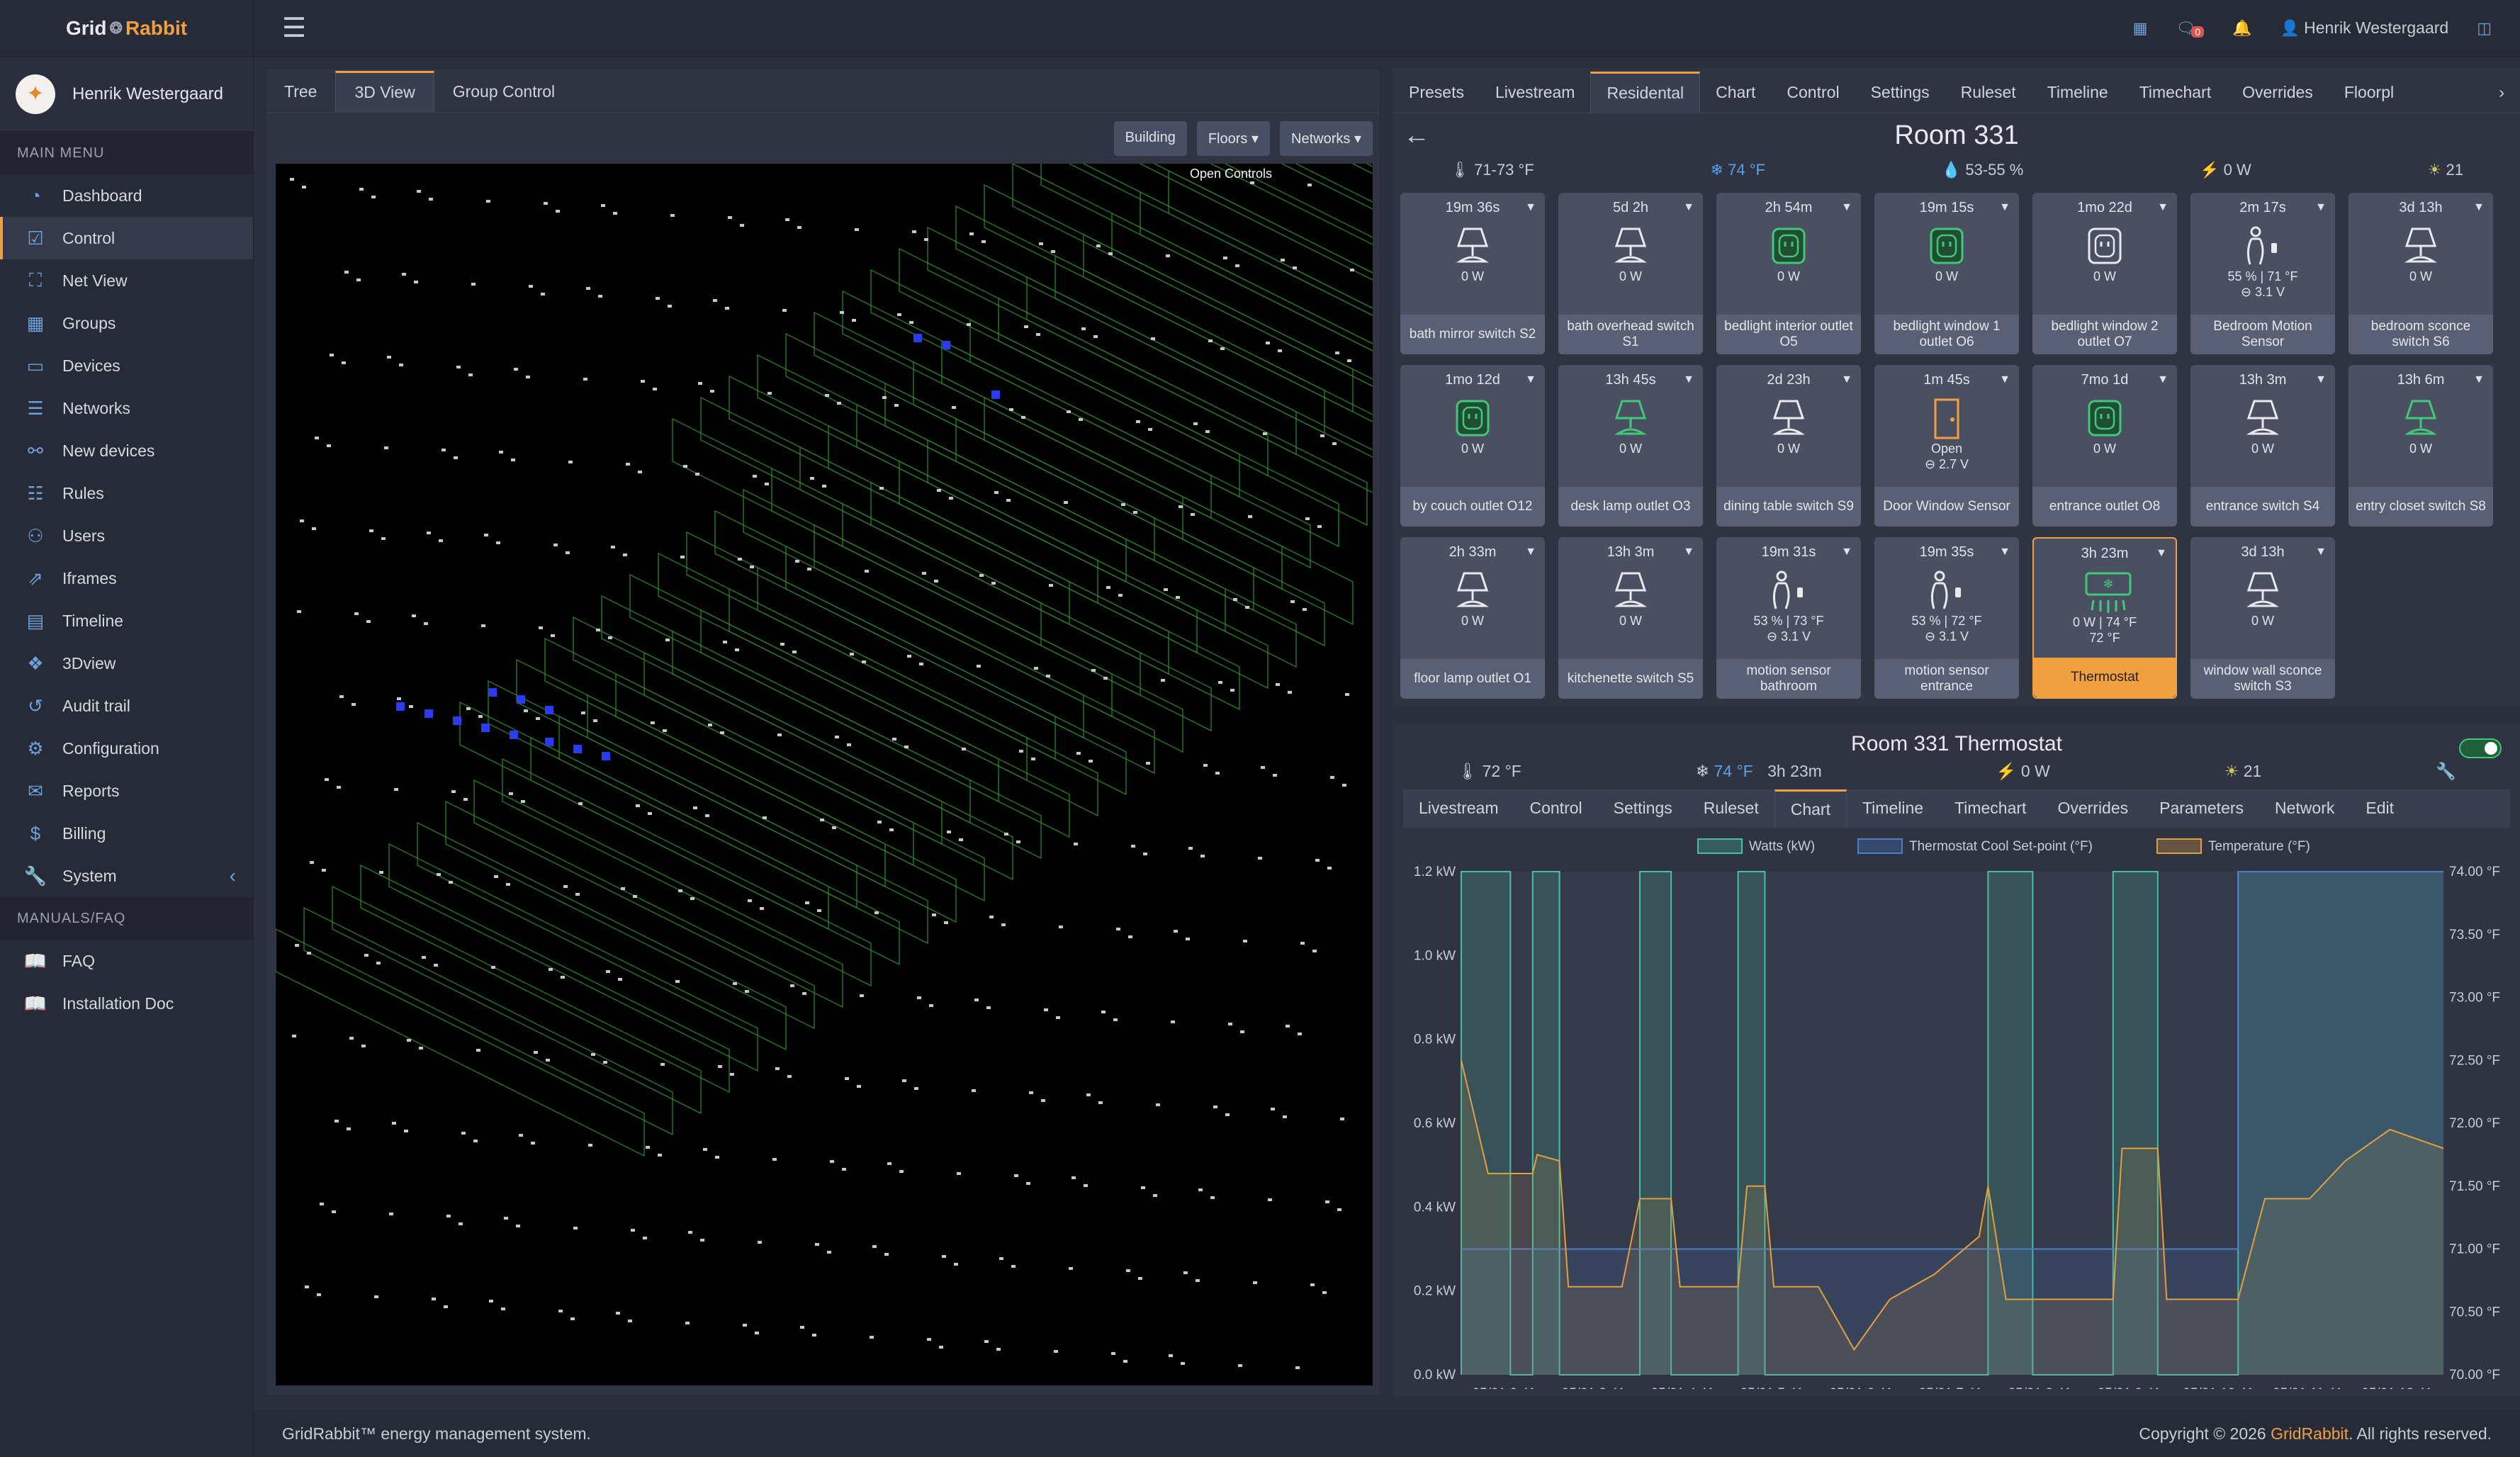  Describe the element at coordinates (1150, 139) in the screenshot. I see `building-button: Building` at that location.